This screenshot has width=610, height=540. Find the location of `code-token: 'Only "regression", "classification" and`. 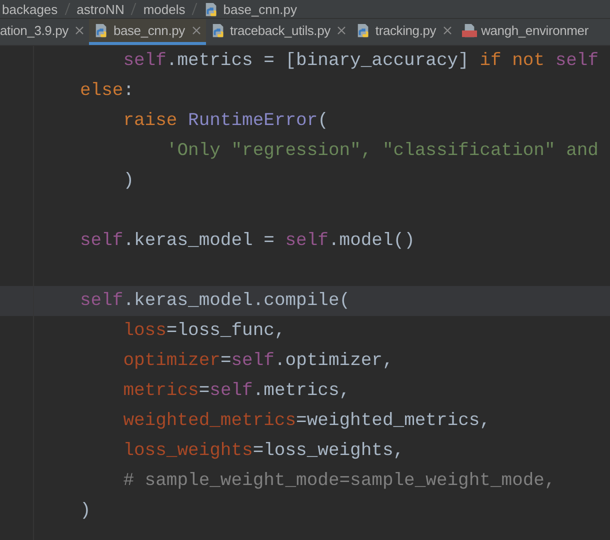

code-token: 'Only "regression", "classification" and is located at coordinates (381, 151).